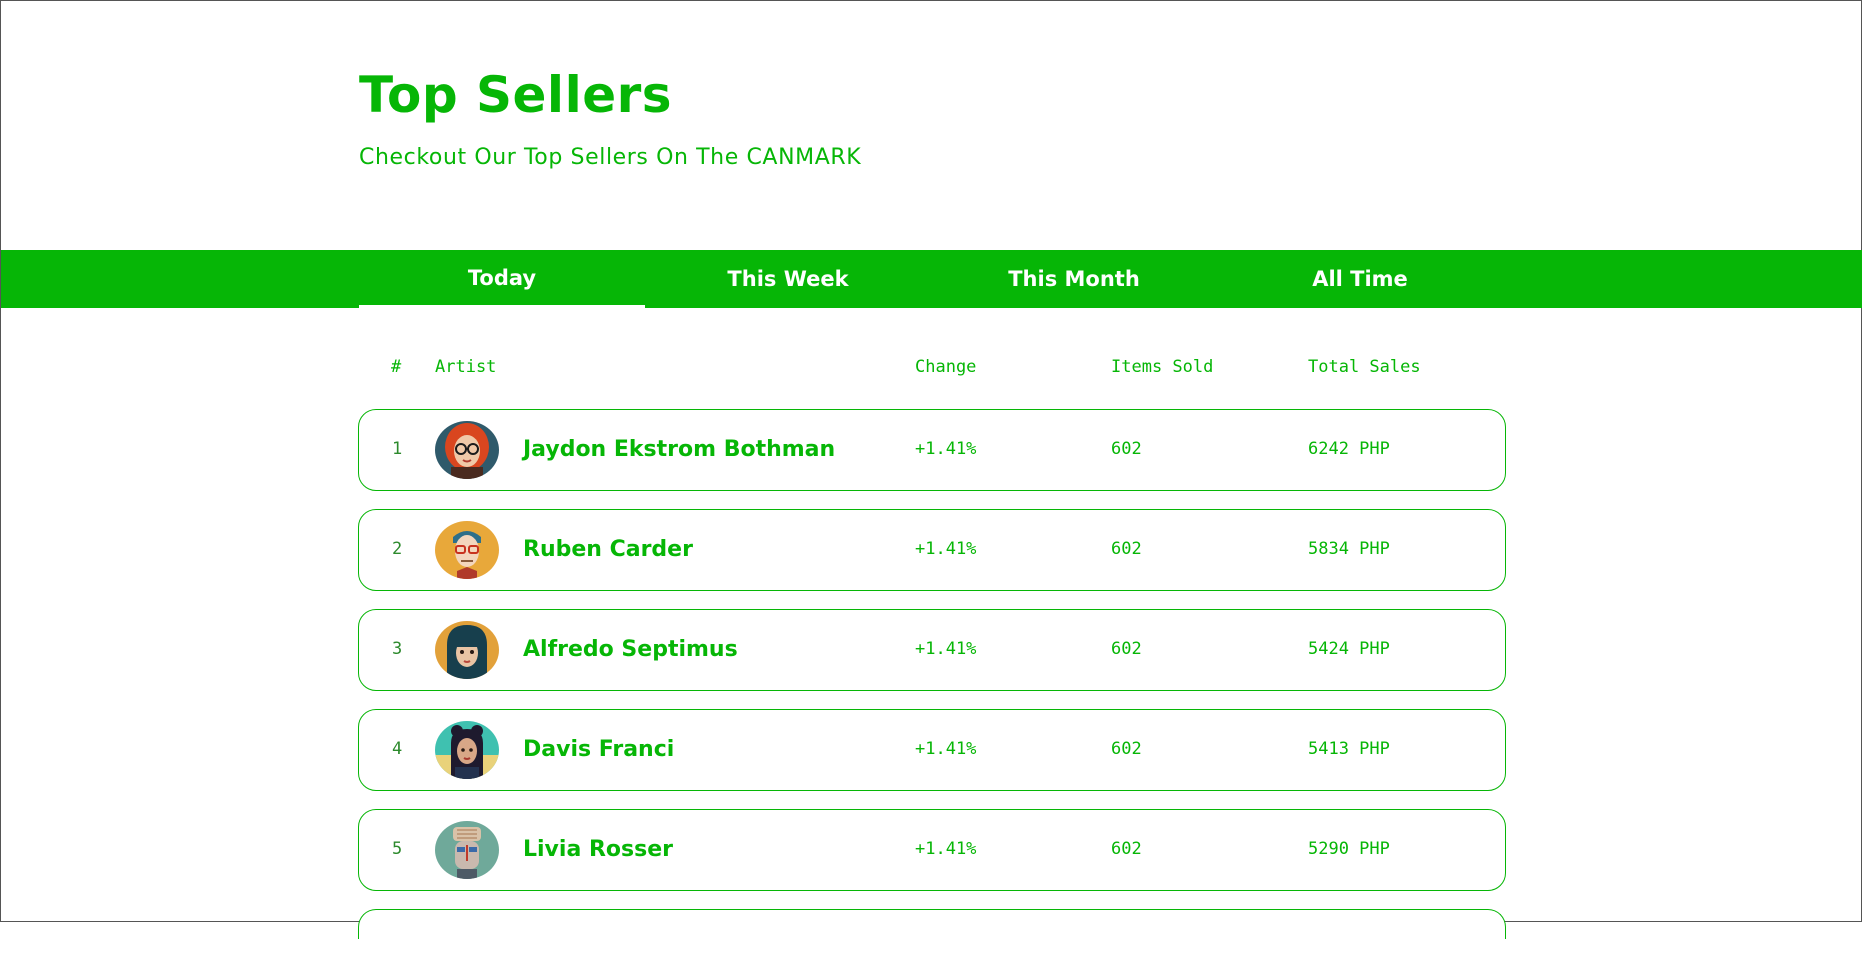 This screenshot has height=957, width=1862. Describe the element at coordinates (397, 749) in the screenshot. I see `seller-rank: 4` at that location.